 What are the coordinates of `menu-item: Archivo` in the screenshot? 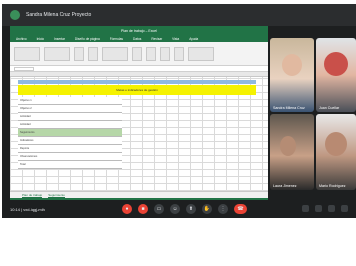 It's located at (21, 39).